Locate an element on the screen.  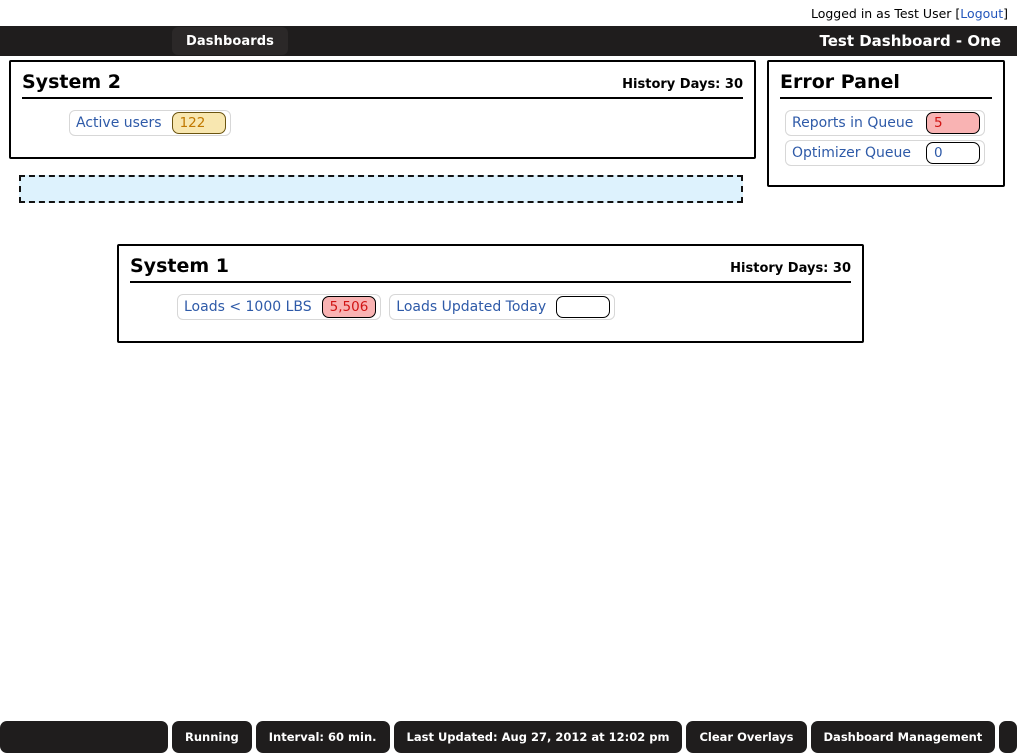
widget-reports-in-queue-label: Reports in Queue is located at coordinates (853, 122).